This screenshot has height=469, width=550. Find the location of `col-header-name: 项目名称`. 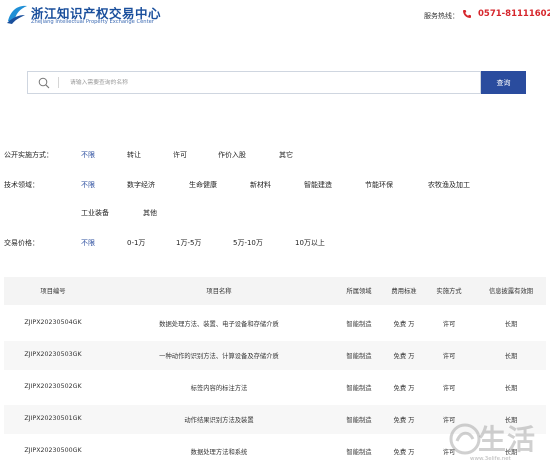

col-header-name: 项目名称 is located at coordinates (219, 291).